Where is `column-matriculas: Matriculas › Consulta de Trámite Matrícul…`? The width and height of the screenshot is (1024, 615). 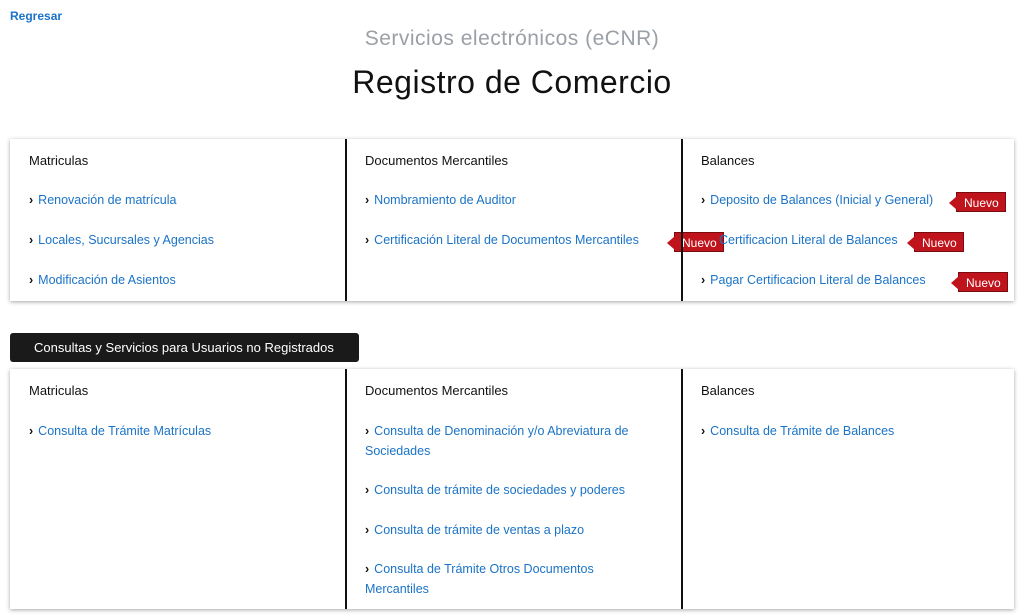 column-matriculas: Matriculas › Consulta de Trámite Matrícul… is located at coordinates (177, 489).